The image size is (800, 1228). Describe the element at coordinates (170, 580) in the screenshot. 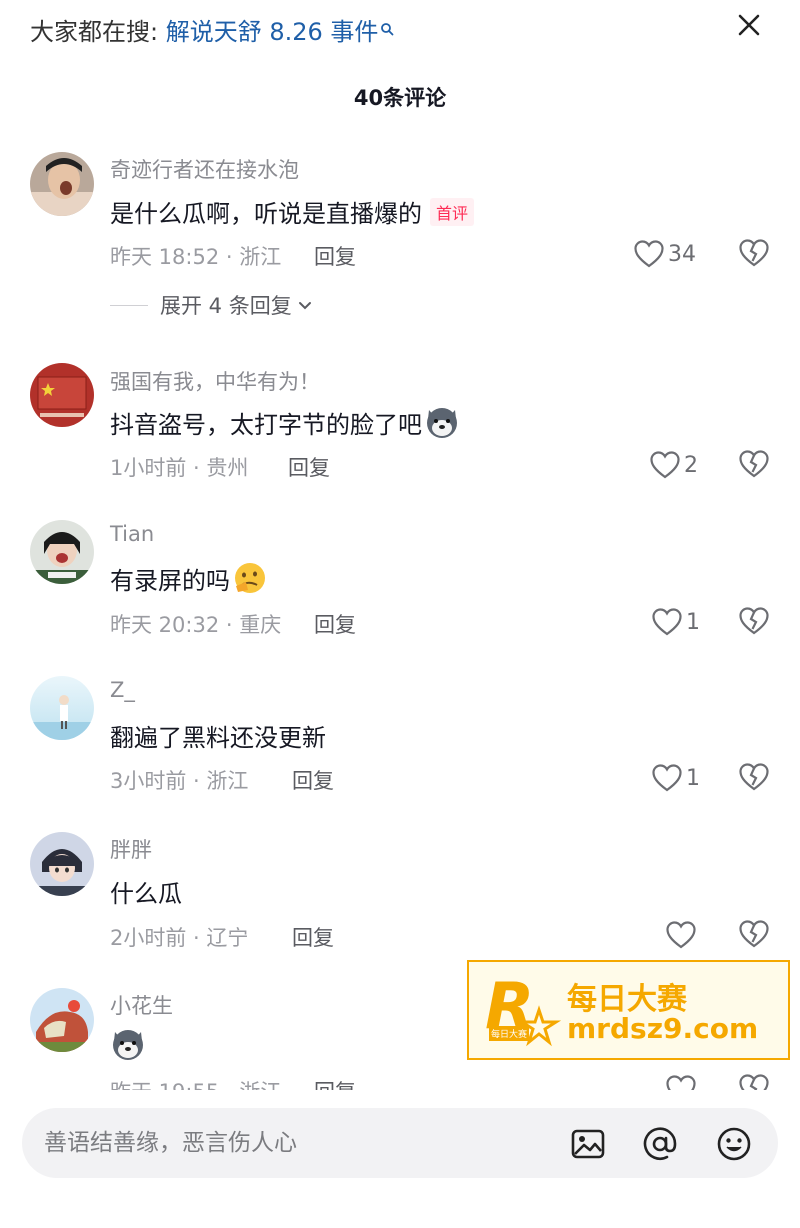

I see `comment-body: 有录屏的吗` at that location.